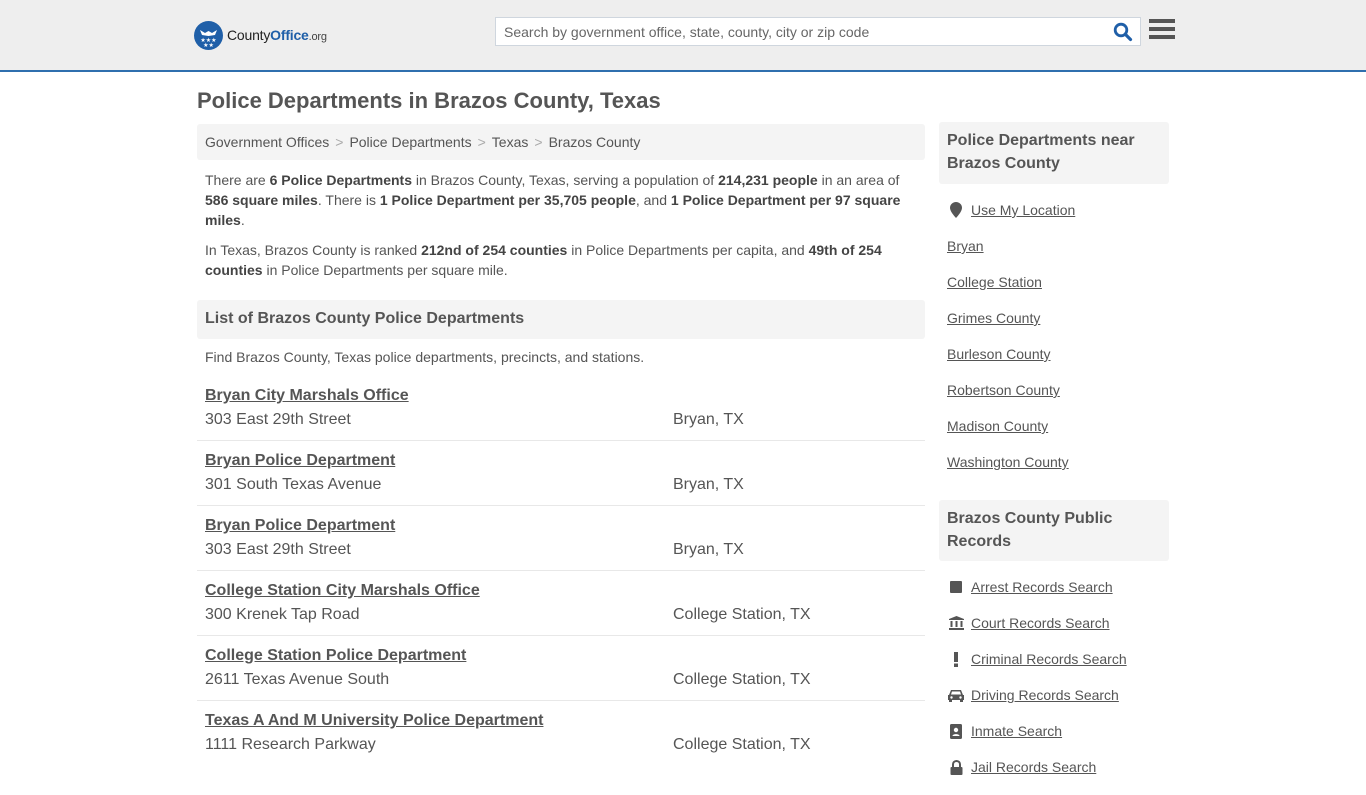 The height and width of the screenshot is (795, 1366). What do you see at coordinates (1058, 669) in the screenshot?
I see `records-item: Criminal Records Search` at bounding box center [1058, 669].